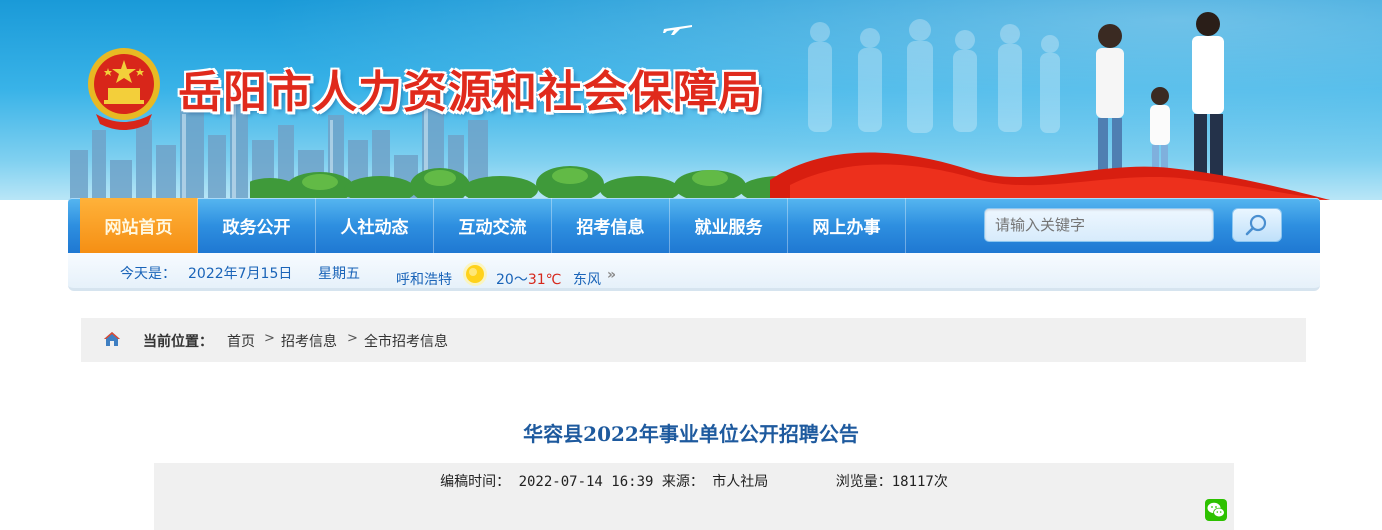 This screenshot has width=1382, height=530. I want to click on wechat-icon, so click(1216, 510).